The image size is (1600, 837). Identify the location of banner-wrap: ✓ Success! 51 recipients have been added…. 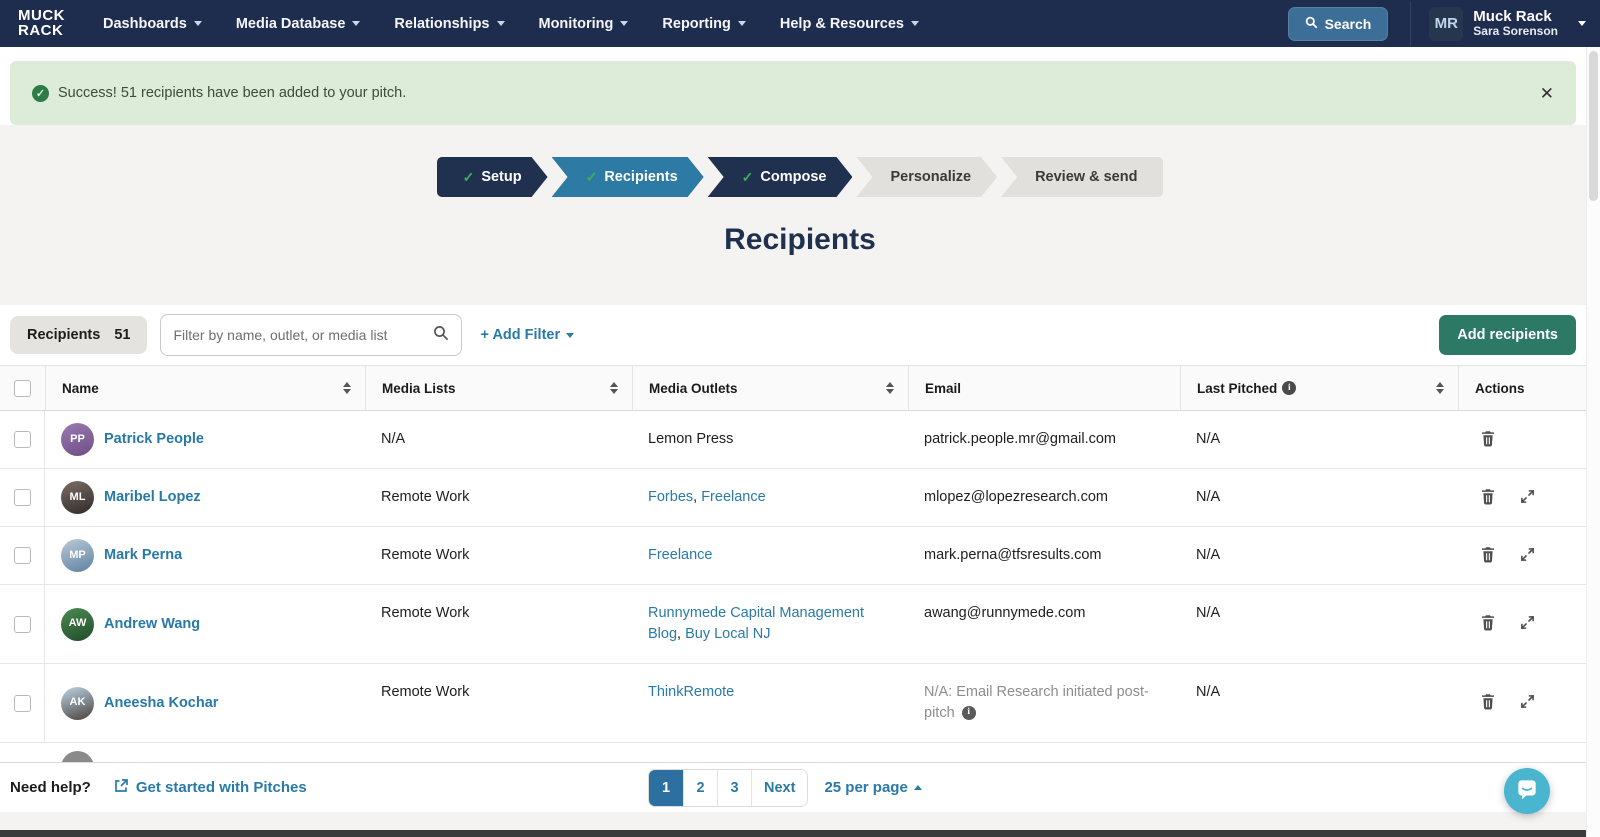
(800, 86).